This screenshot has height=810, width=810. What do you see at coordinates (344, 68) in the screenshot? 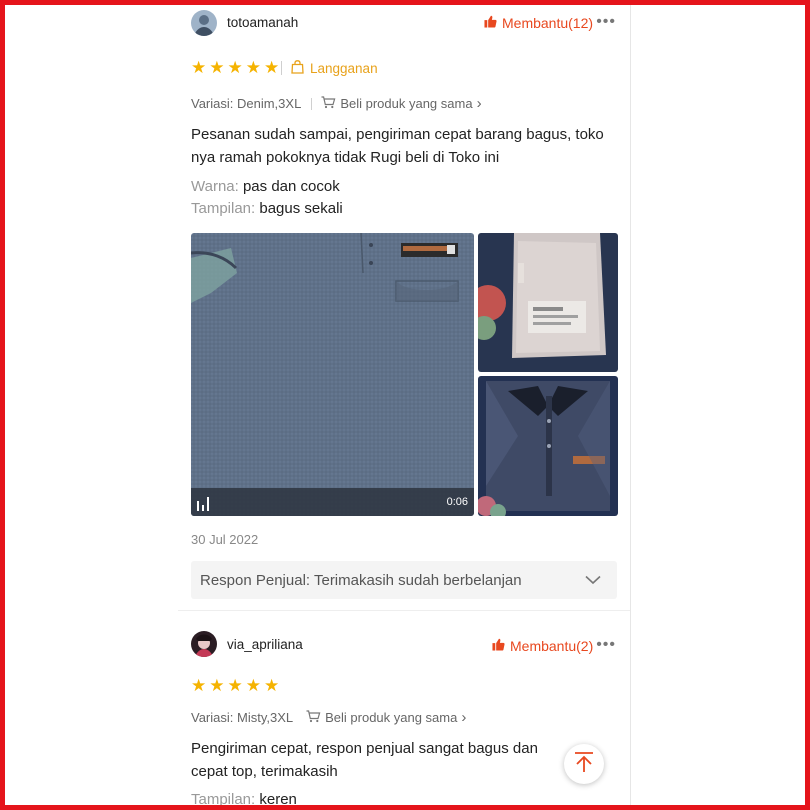
I see `subscription-label: Langganan` at bounding box center [344, 68].